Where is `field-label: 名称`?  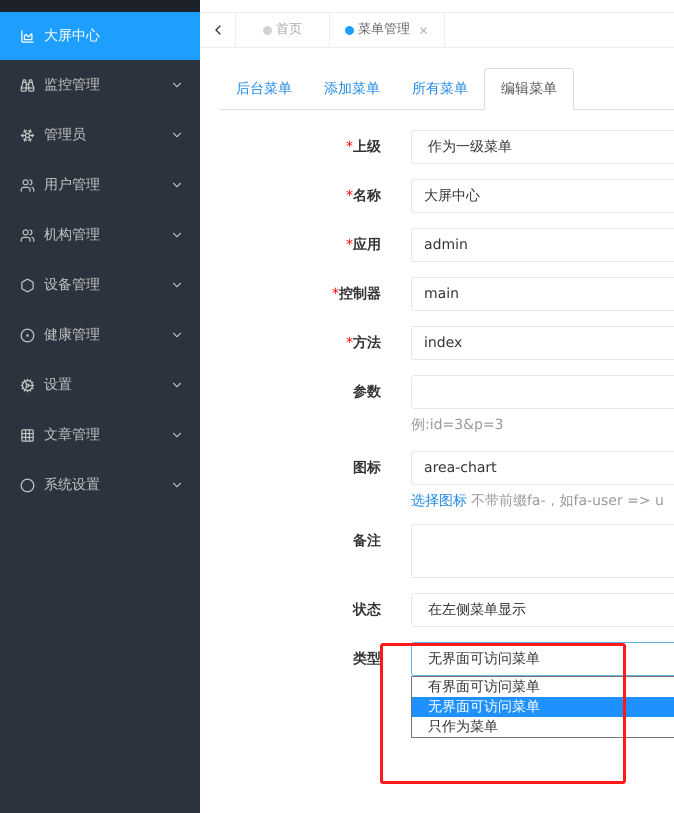
field-label: 名称 is located at coordinates (367, 196).